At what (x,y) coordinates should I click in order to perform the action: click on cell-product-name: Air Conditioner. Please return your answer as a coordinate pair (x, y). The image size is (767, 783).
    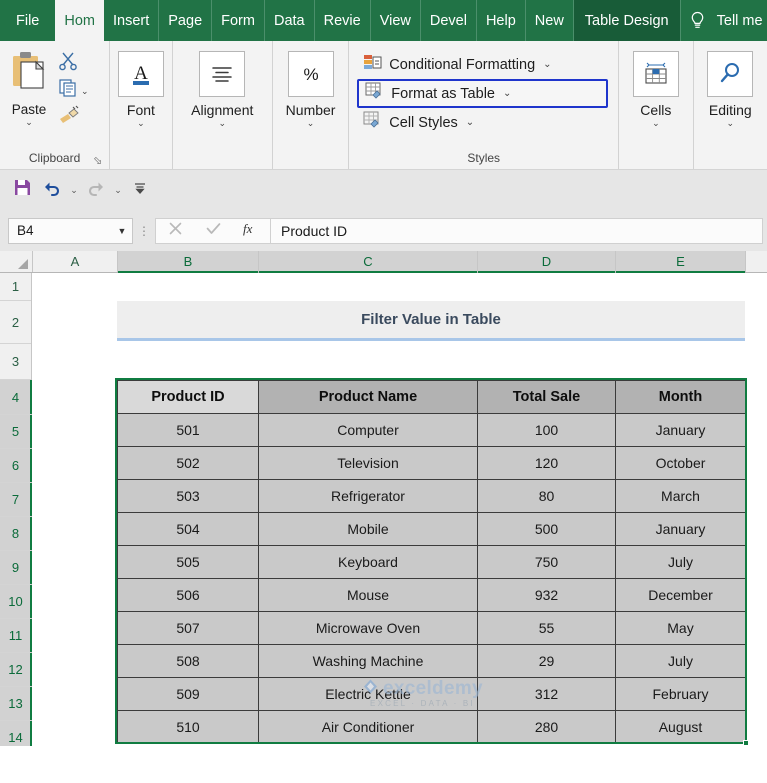
    Looking at the image, I should click on (368, 727).